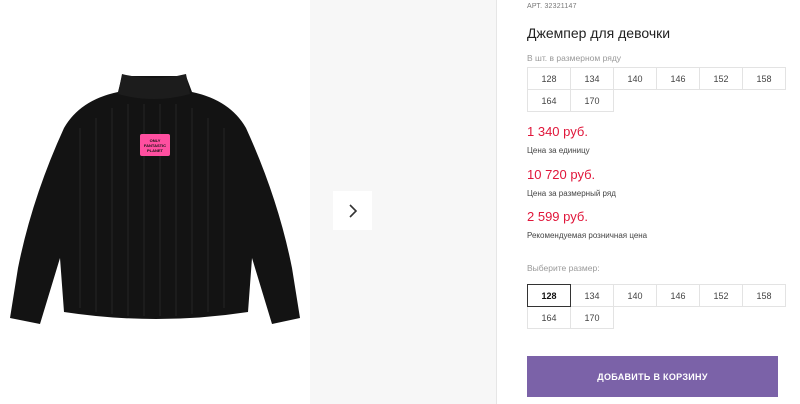 This screenshot has height=404, width=800. I want to click on product-title: Джемпер для девочки, so click(599, 33).